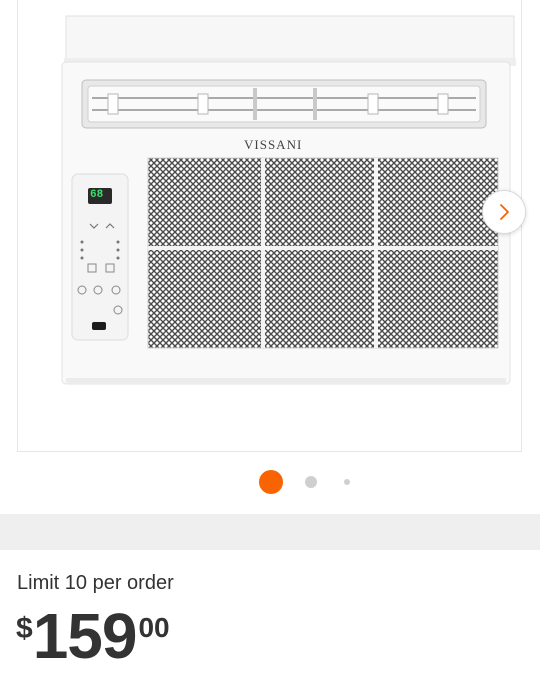 This screenshot has width=540, height=686. What do you see at coordinates (95, 583) in the screenshot?
I see `purchase-limit-text: Limit 10 per order` at bounding box center [95, 583].